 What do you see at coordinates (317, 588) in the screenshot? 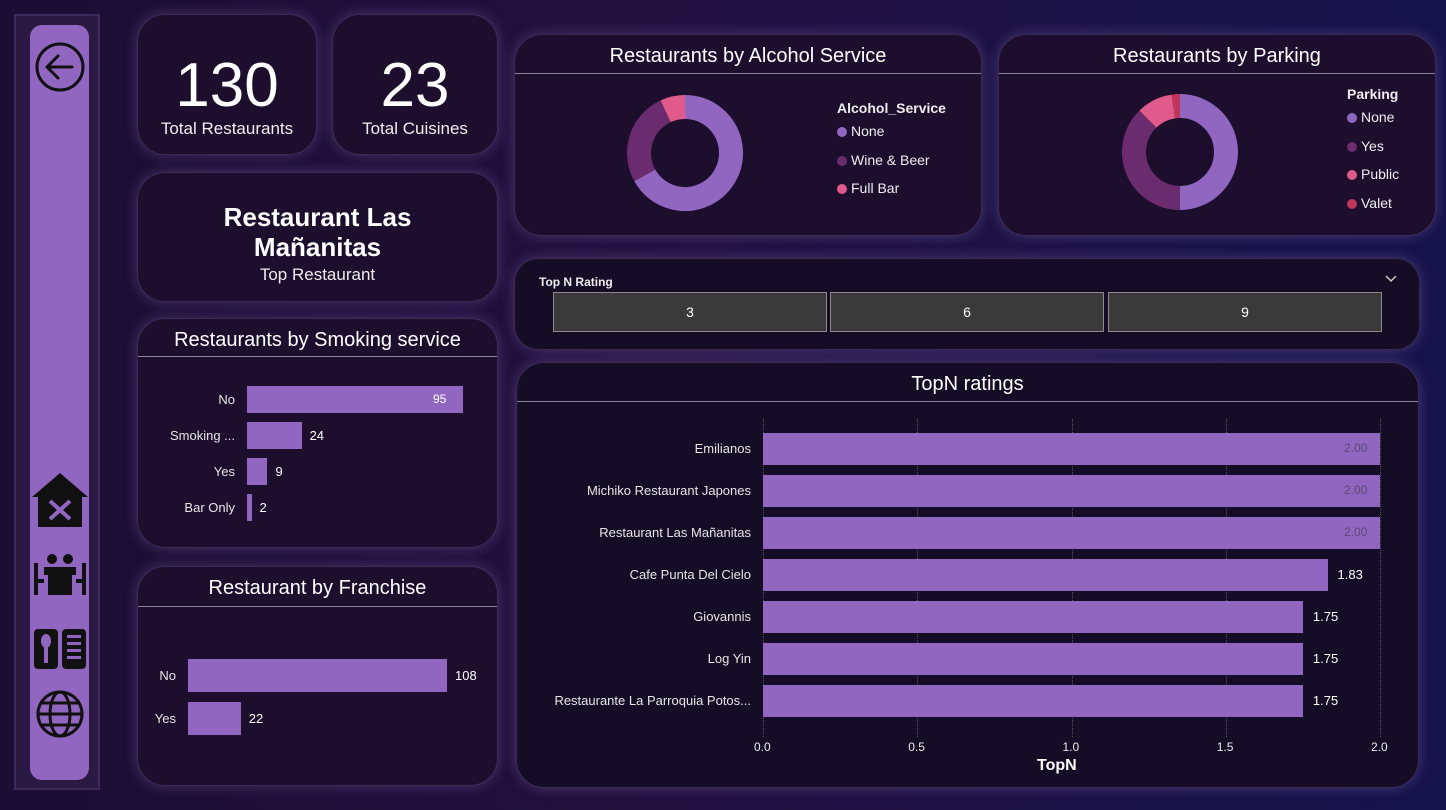
I see `franchise-chart-title: Restaurant by Franchise` at bounding box center [317, 588].